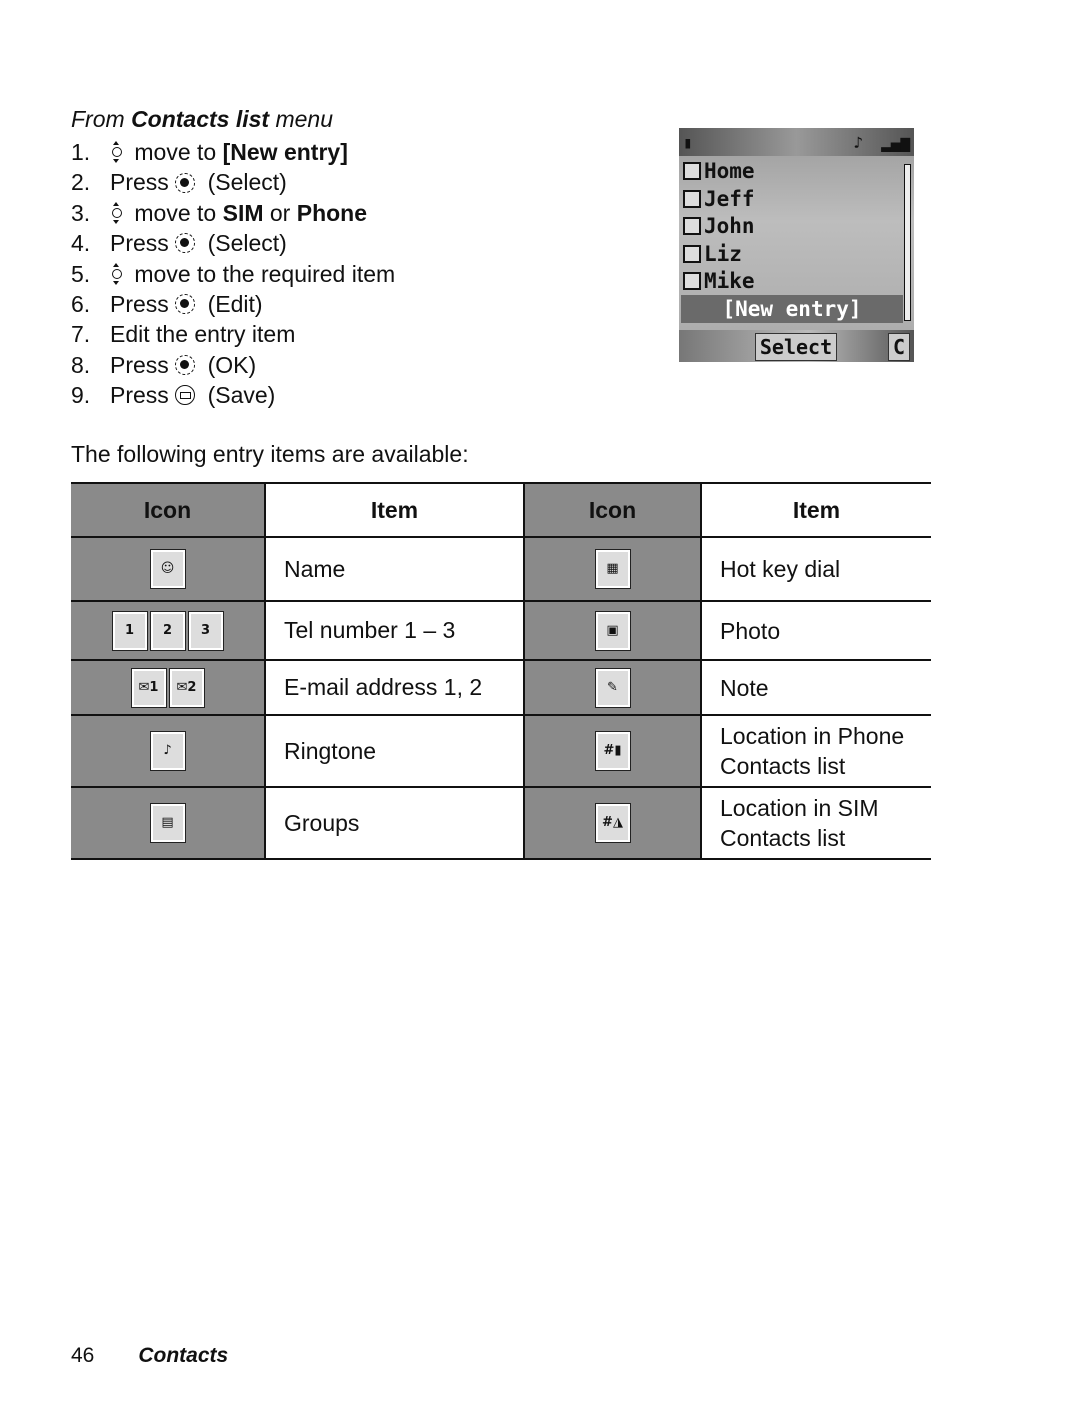 This screenshot has height=1408, width=1080. I want to click on step-item: 3. move to SIM or Phone, so click(219, 212).